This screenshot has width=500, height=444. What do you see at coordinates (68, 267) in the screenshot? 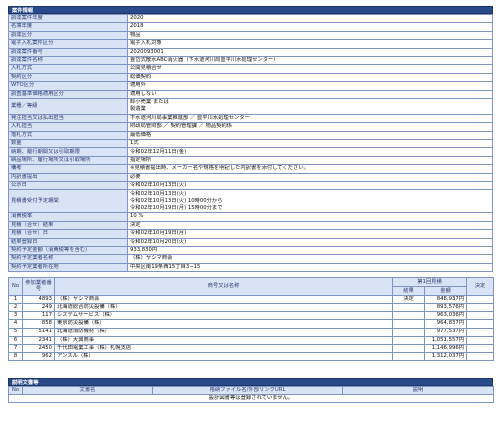
I see `detail-label: 契約予定業者所在地` at bounding box center [68, 267].